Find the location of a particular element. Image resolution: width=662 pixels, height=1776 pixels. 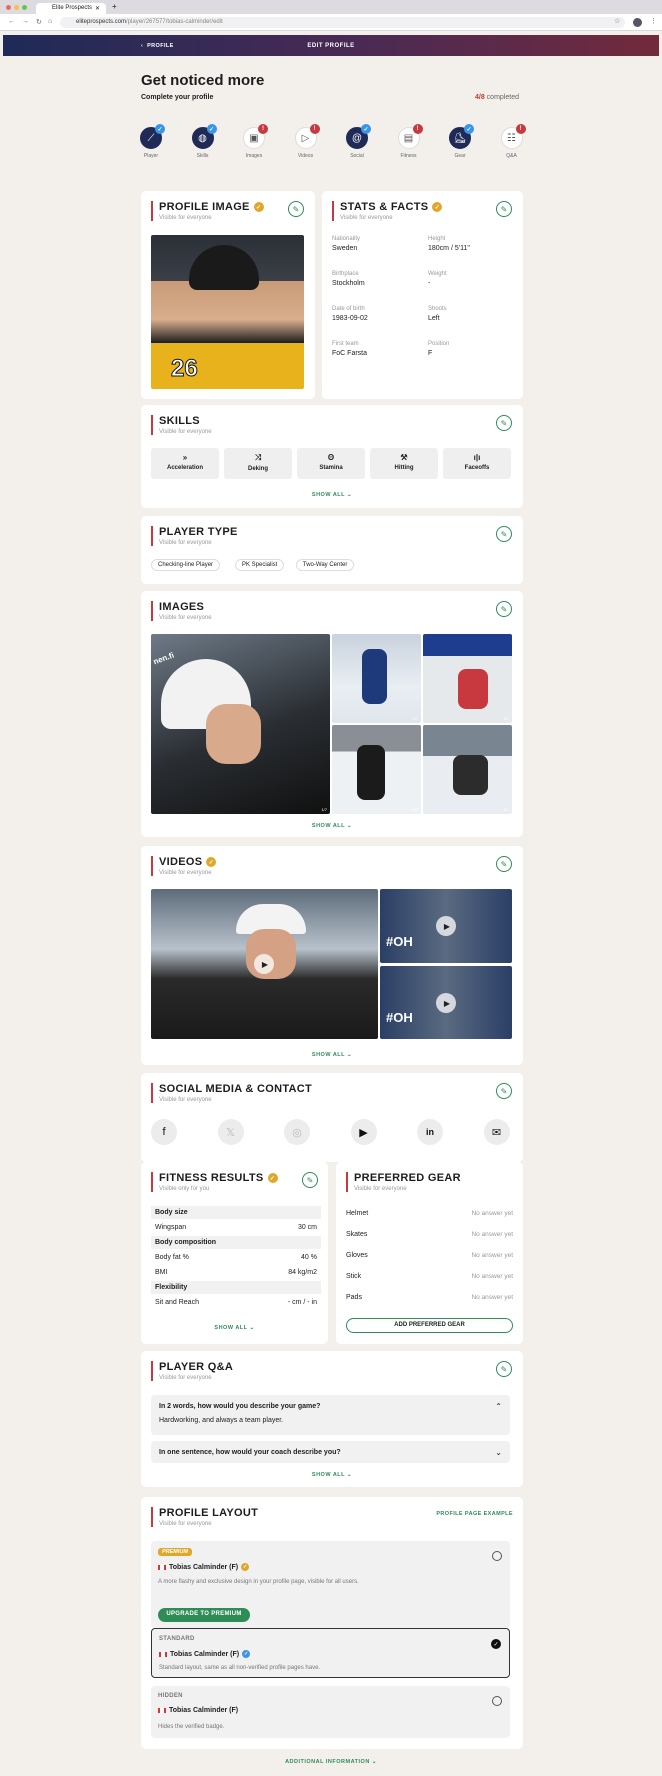

fitness-show-all-link: SHOW ALL ⌄ is located at coordinates (234, 1328).